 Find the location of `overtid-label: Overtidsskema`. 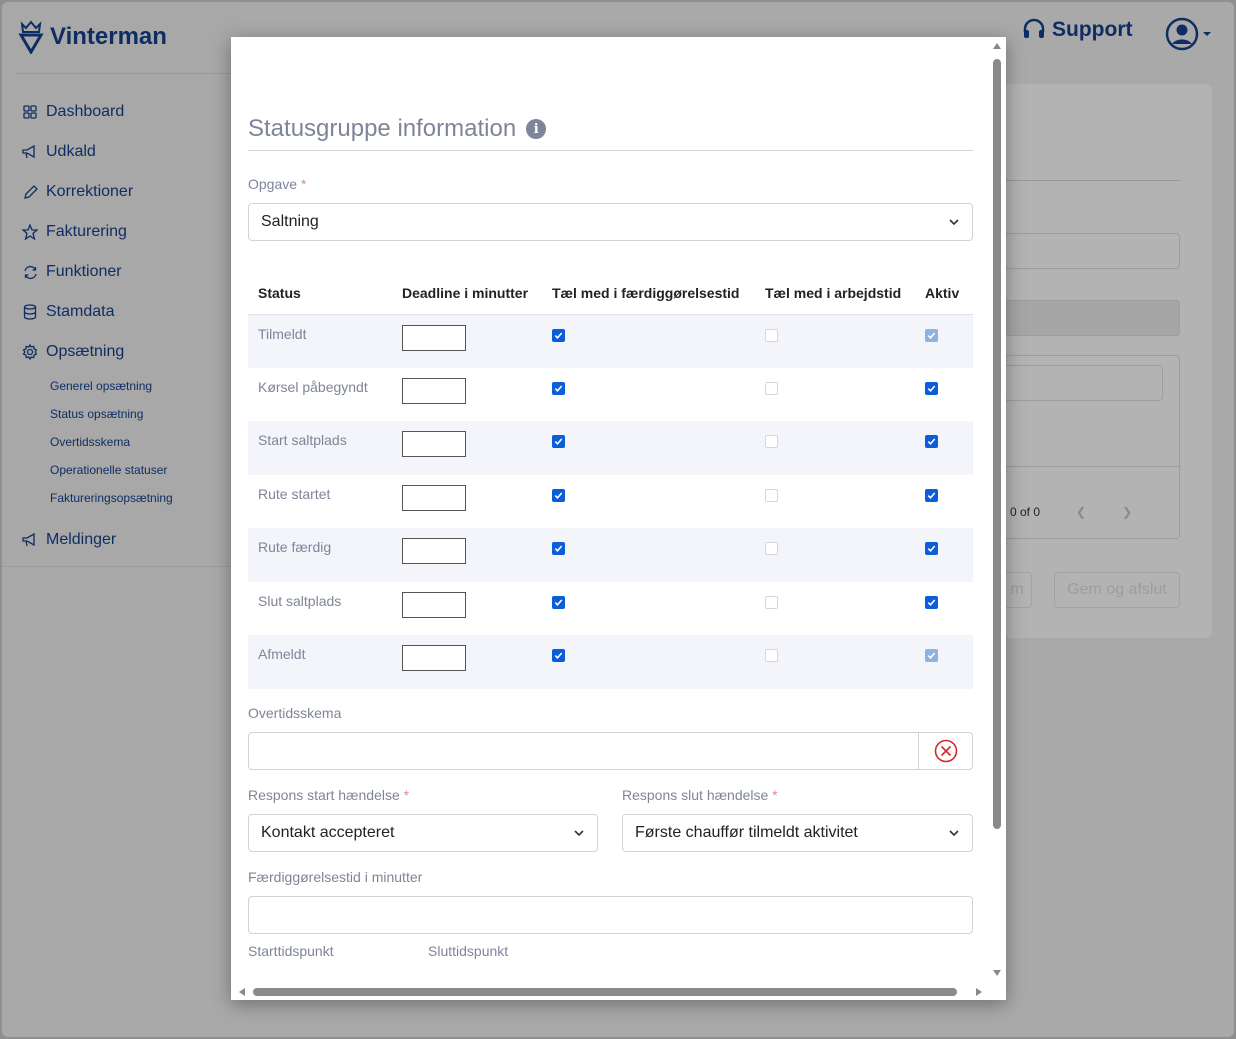

overtid-label: Overtidsskema is located at coordinates (295, 713).